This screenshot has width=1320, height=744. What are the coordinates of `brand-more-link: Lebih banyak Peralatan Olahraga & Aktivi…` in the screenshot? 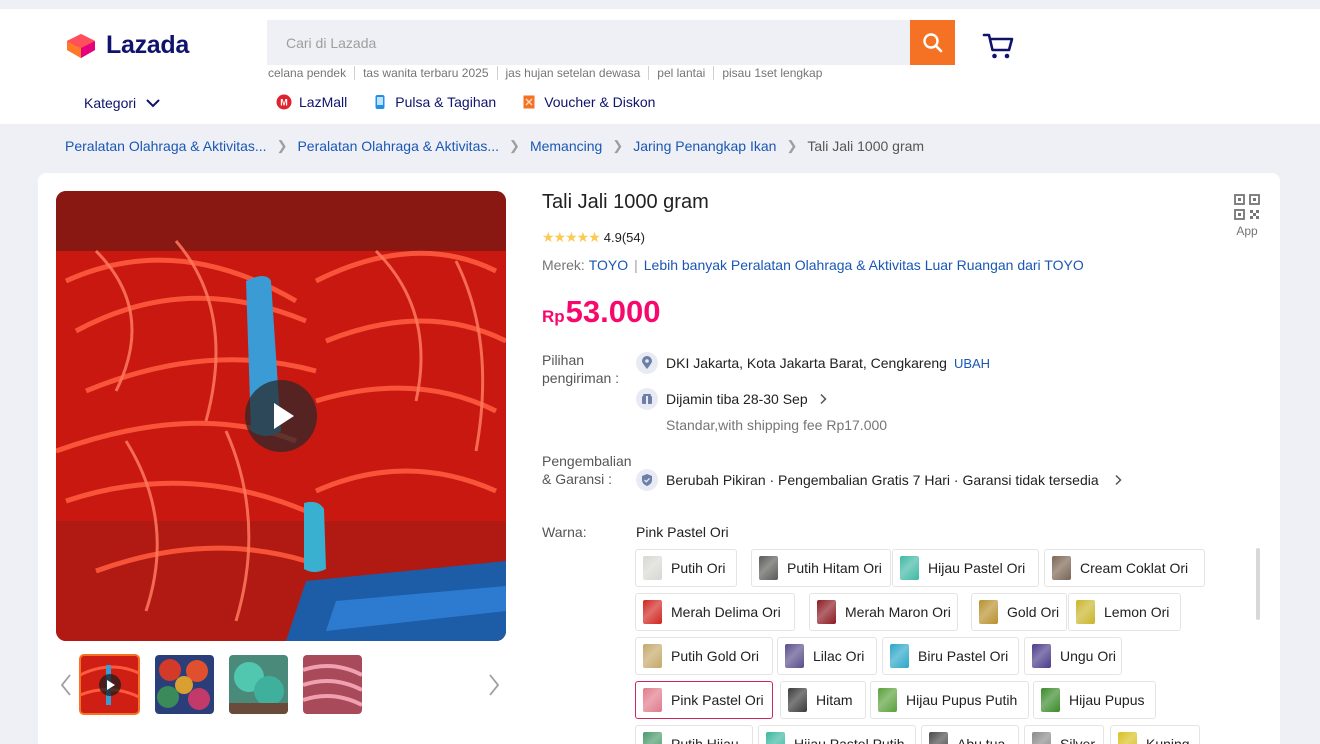 It's located at (864, 265).